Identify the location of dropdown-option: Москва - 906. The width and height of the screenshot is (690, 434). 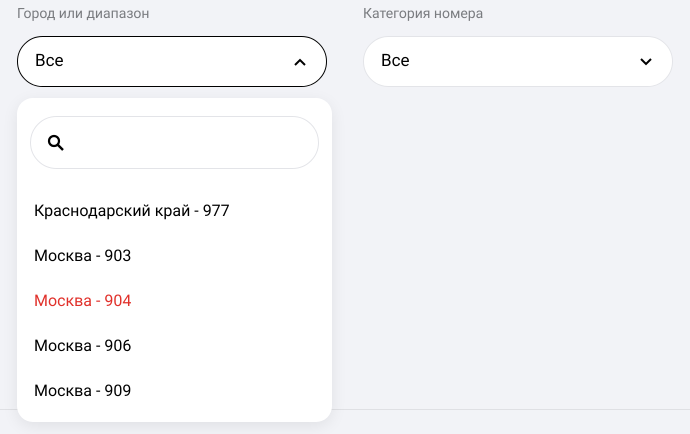
(83, 346).